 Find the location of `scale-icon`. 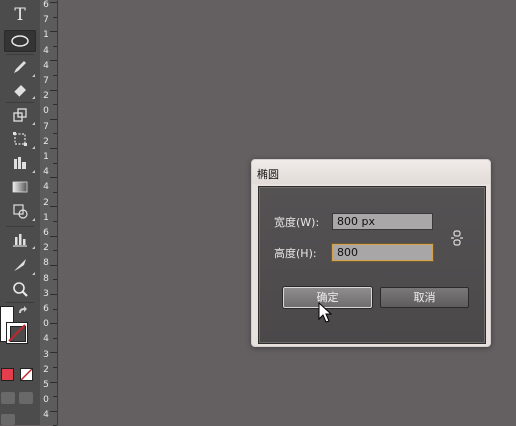

scale-icon is located at coordinates (20, 115).